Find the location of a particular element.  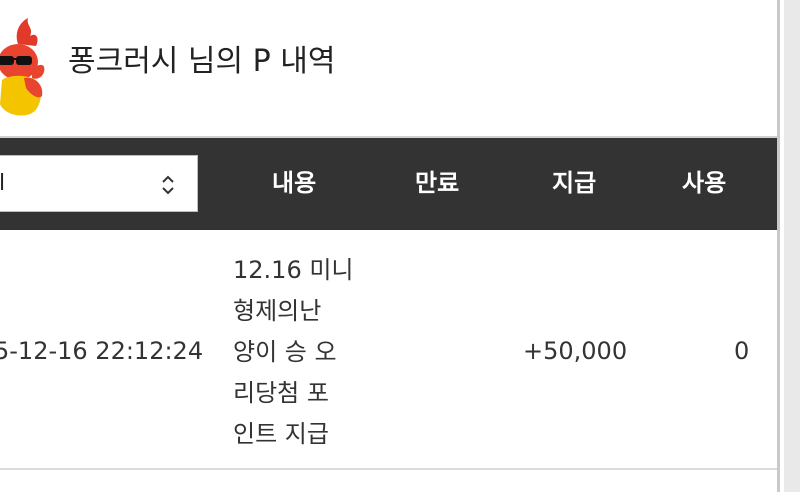

row-content-line: 형제의난 is located at coordinates (277, 311).